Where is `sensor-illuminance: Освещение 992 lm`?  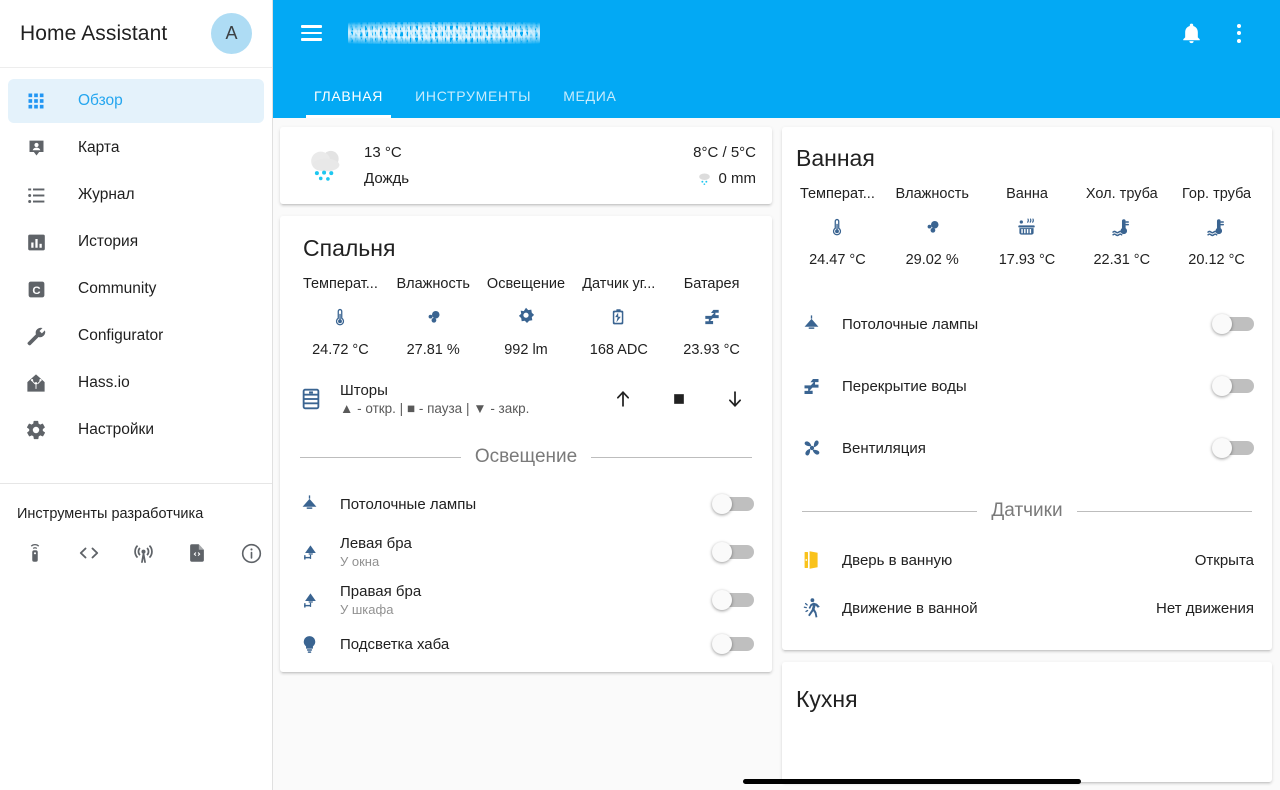
sensor-illuminance: Освещение 992 lm is located at coordinates (526, 317).